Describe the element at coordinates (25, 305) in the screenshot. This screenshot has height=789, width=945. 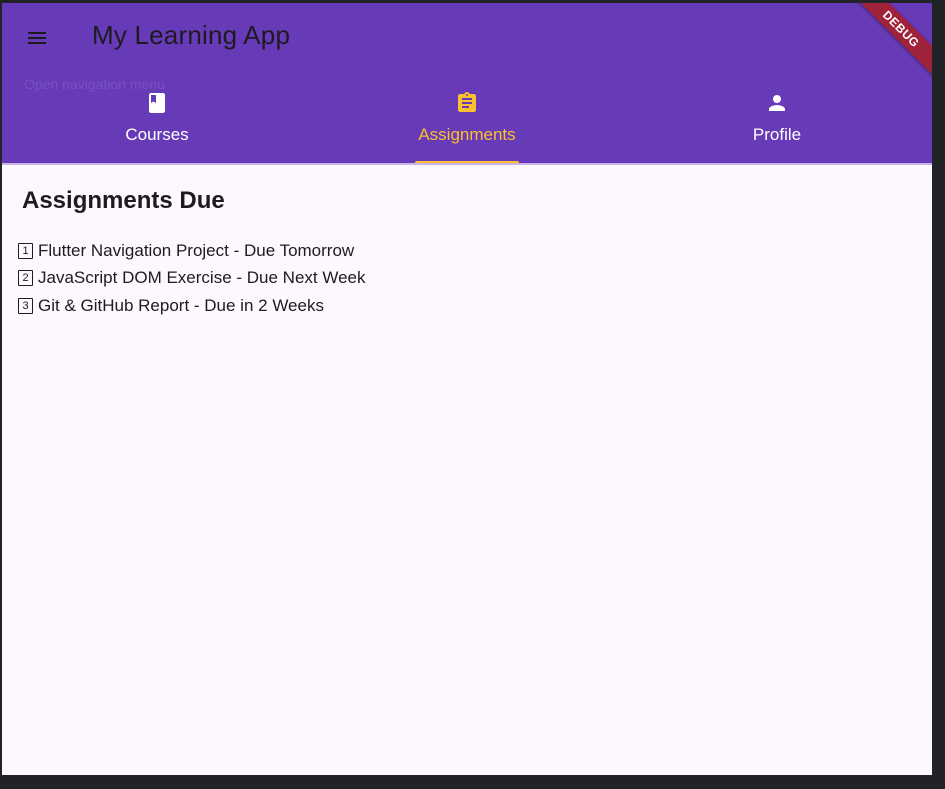
I see `number-badge: 3` at that location.